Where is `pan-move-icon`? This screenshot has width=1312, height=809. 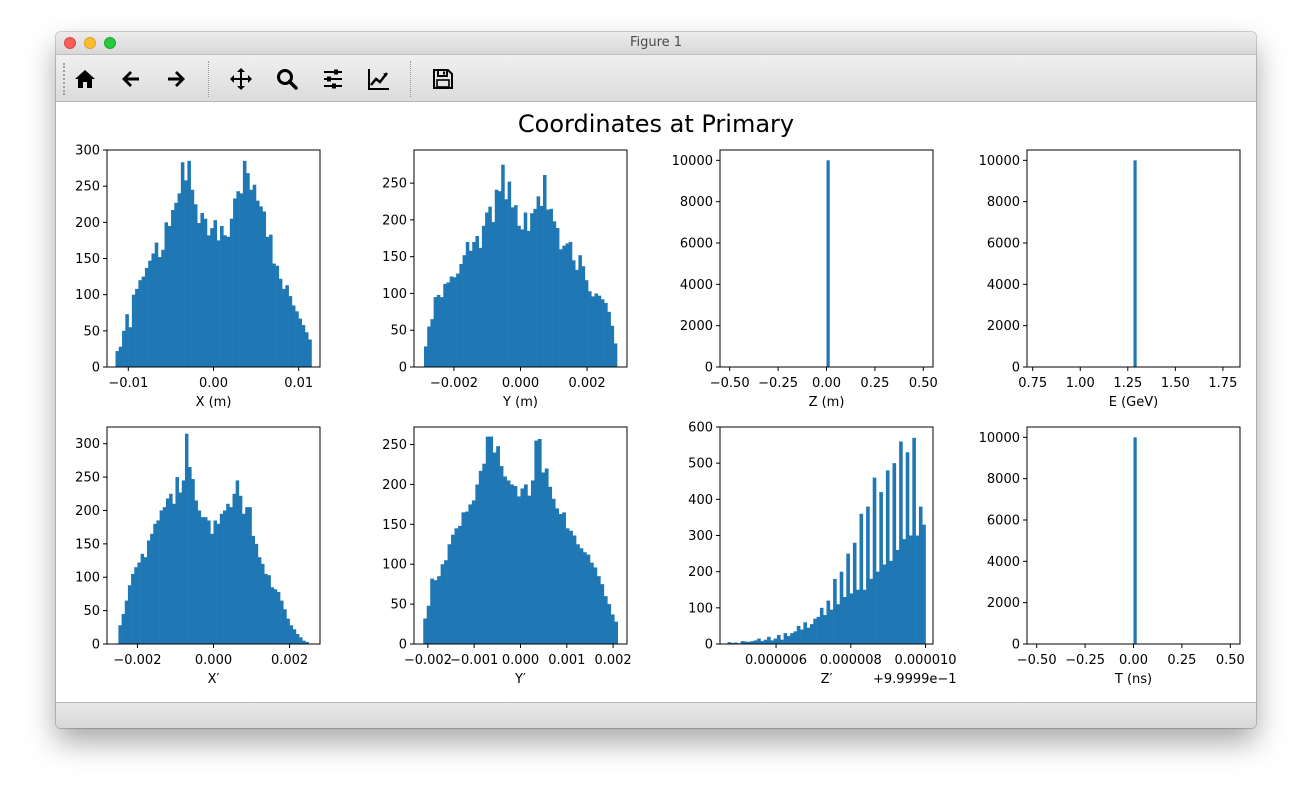 pan-move-icon is located at coordinates (241, 79).